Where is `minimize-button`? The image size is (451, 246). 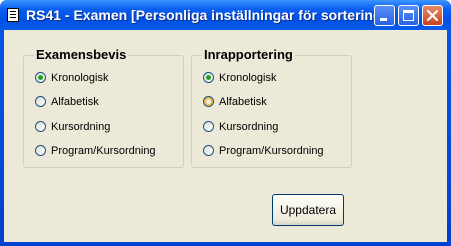 minimize-button is located at coordinates (384, 15).